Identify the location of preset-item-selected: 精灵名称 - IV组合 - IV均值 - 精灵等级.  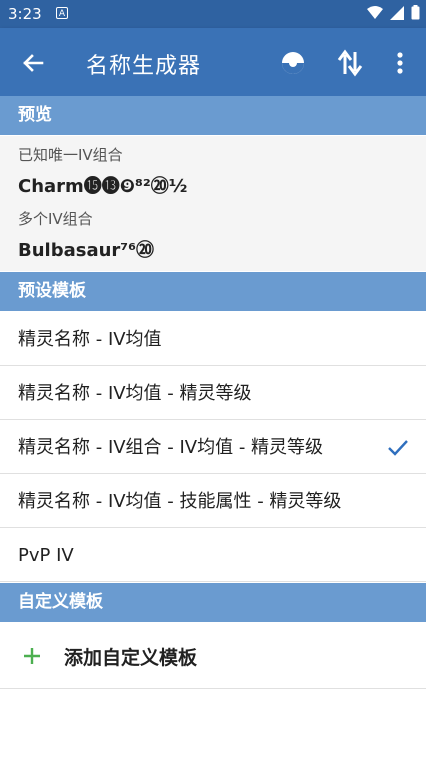
(213, 447).